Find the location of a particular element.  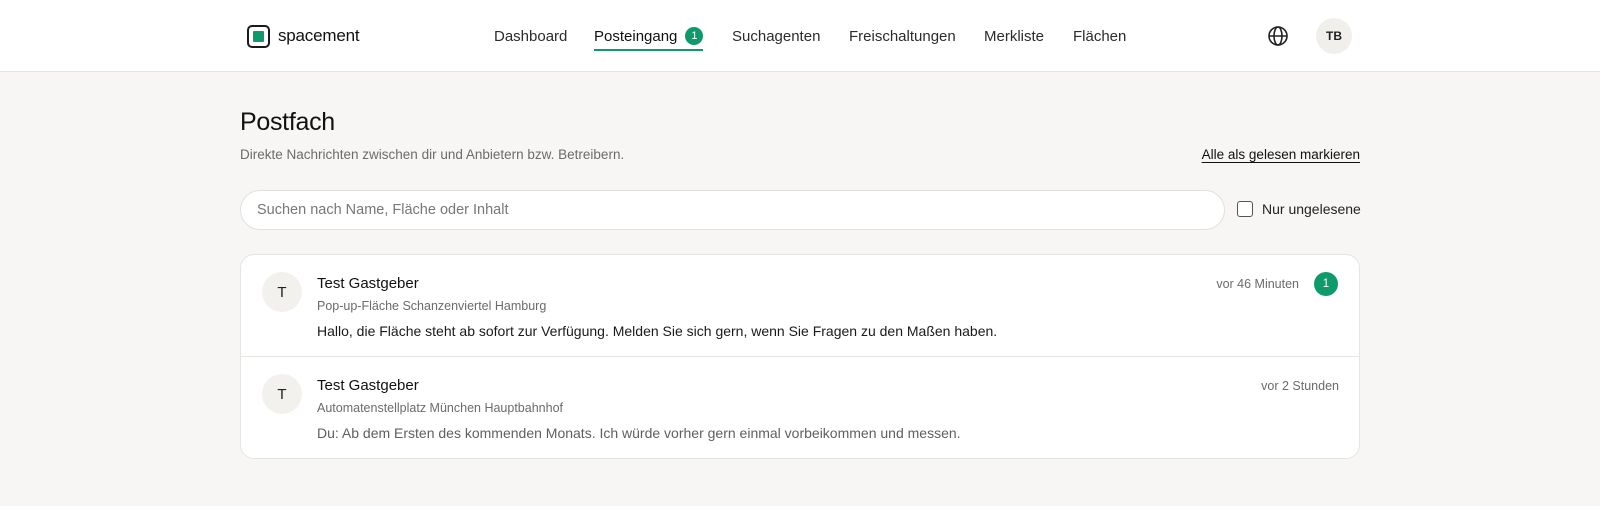

nav-posteingang: Posteingang 1 is located at coordinates (649, 36).